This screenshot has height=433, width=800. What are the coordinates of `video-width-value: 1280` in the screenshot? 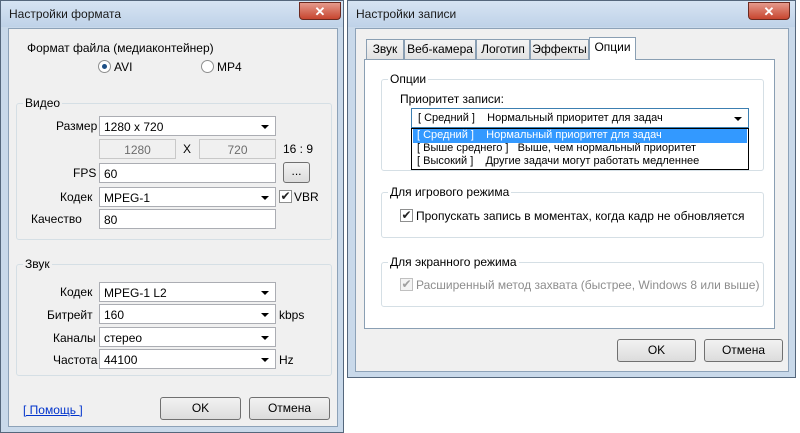 It's located at (137, 150).